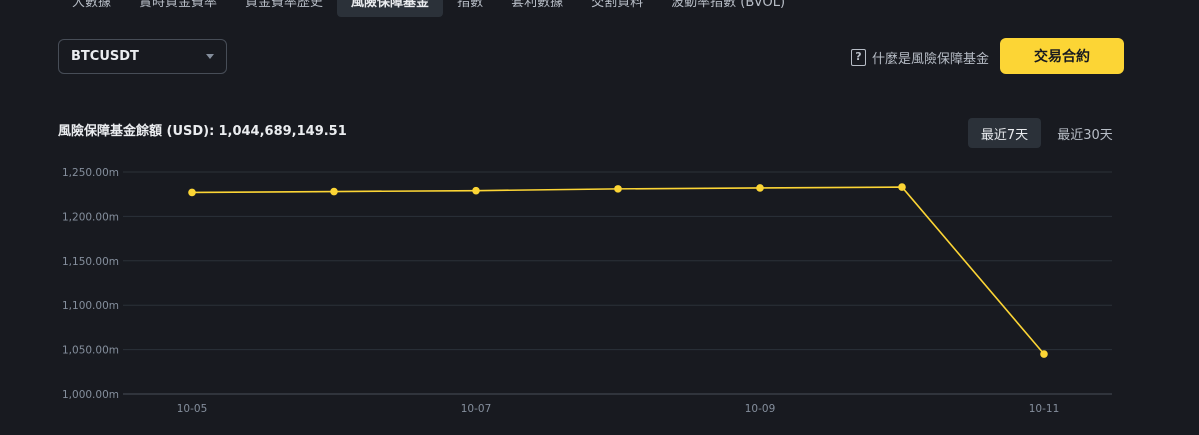  I want to click on tab-index: 指數, so click(470, 8).